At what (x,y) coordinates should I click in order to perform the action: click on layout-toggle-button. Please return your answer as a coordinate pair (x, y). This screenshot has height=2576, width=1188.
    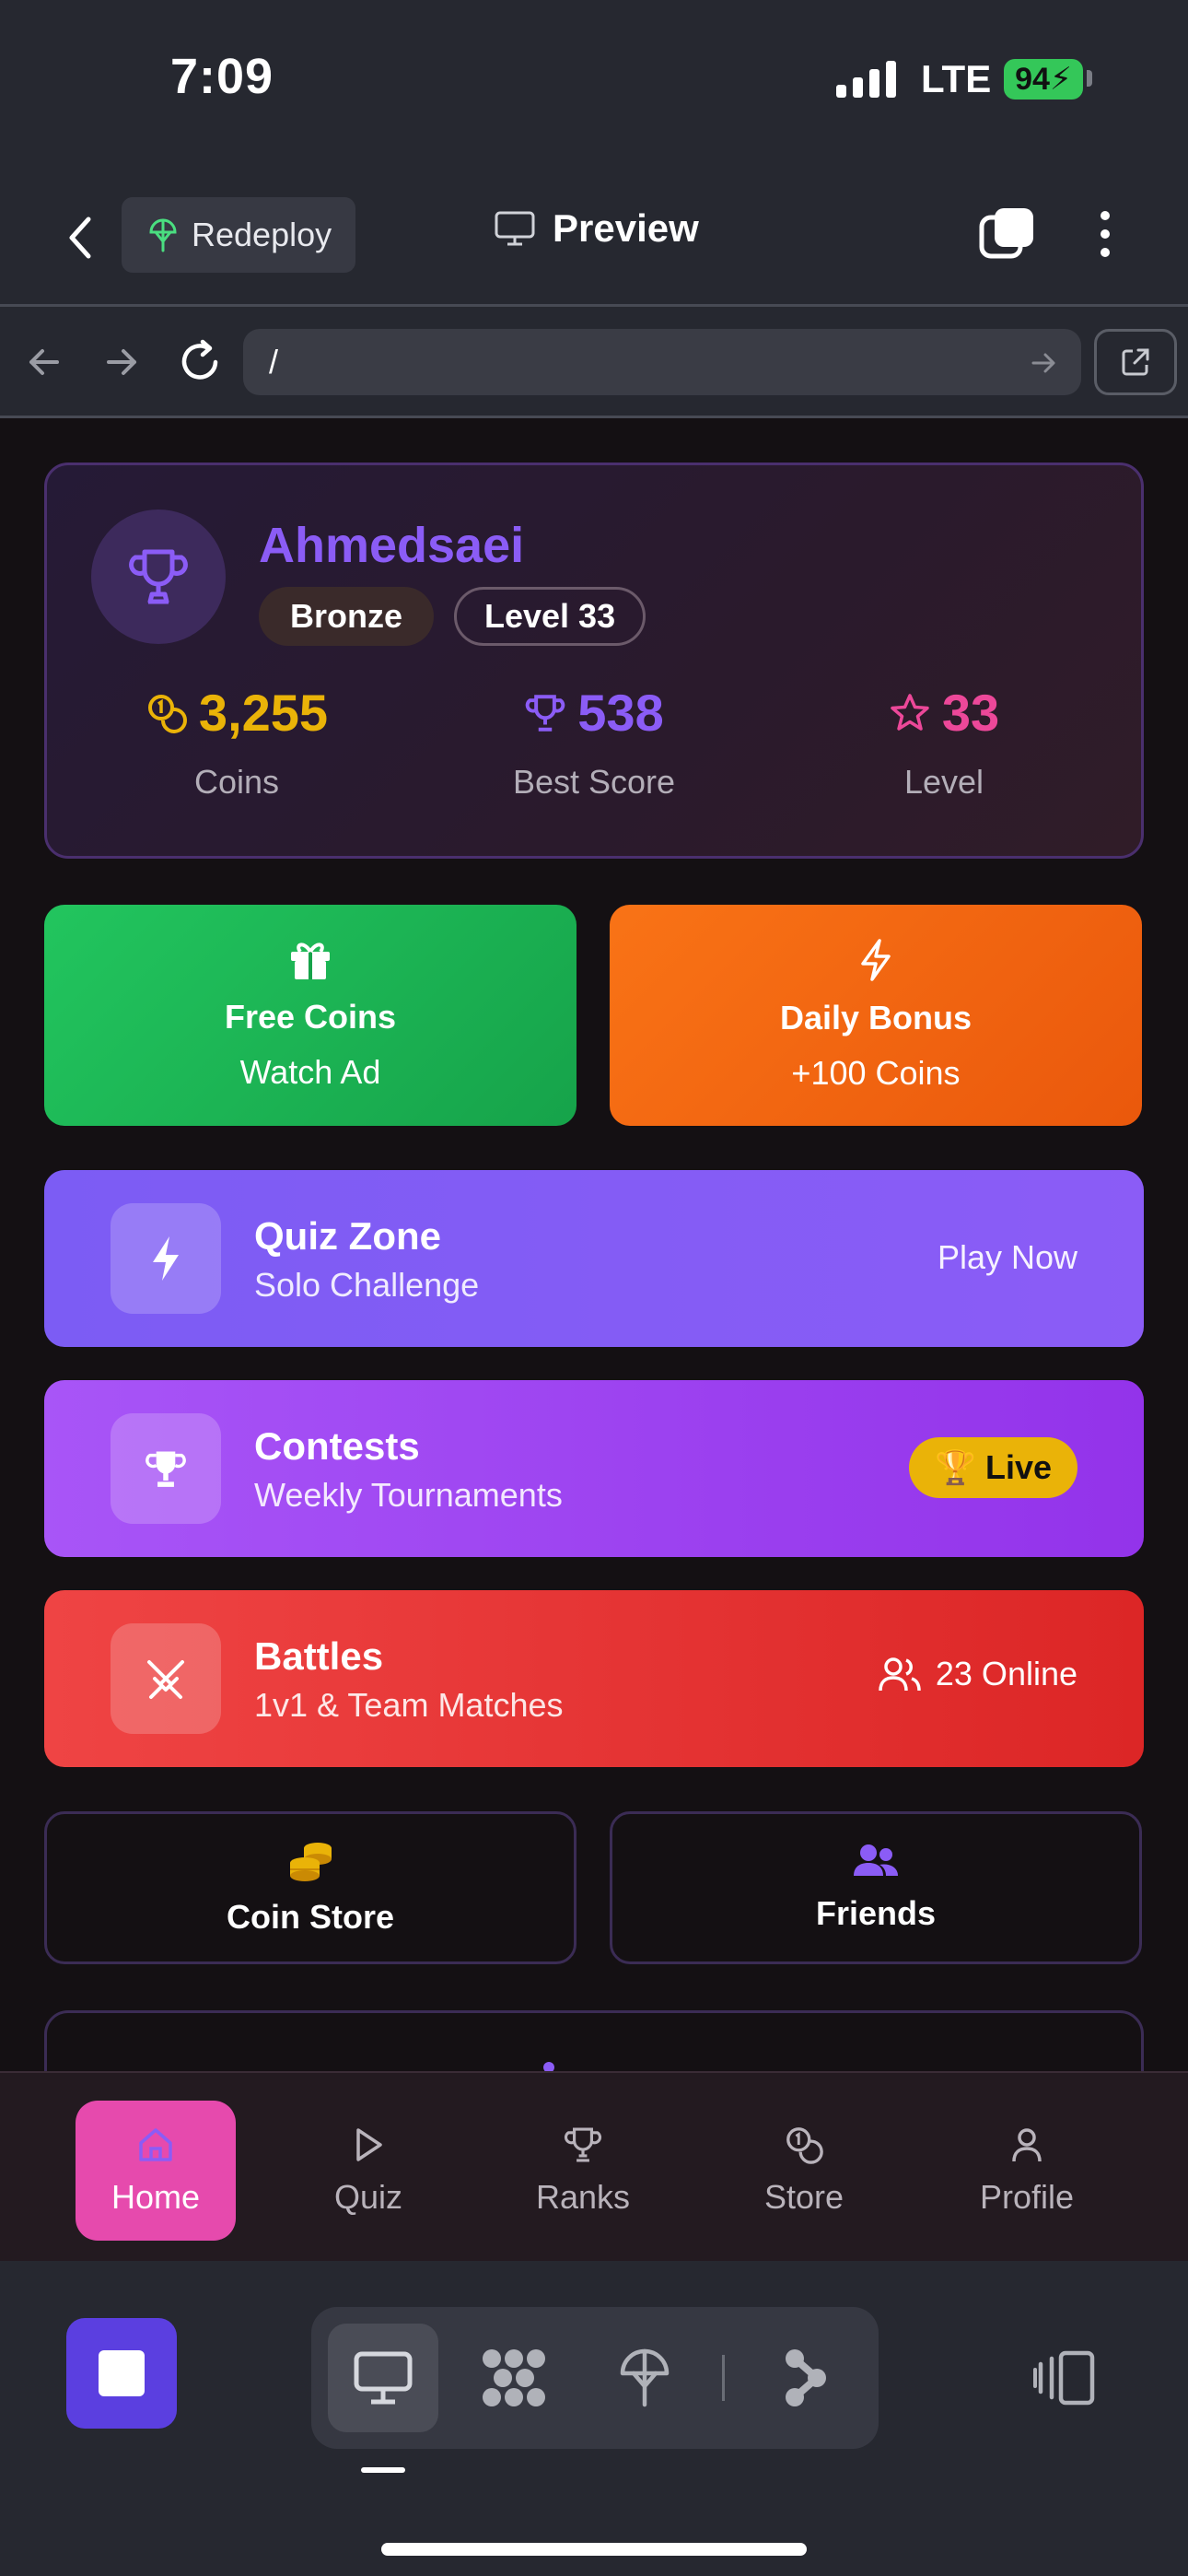
    Looking at the image, I should click on (1064, 2377).